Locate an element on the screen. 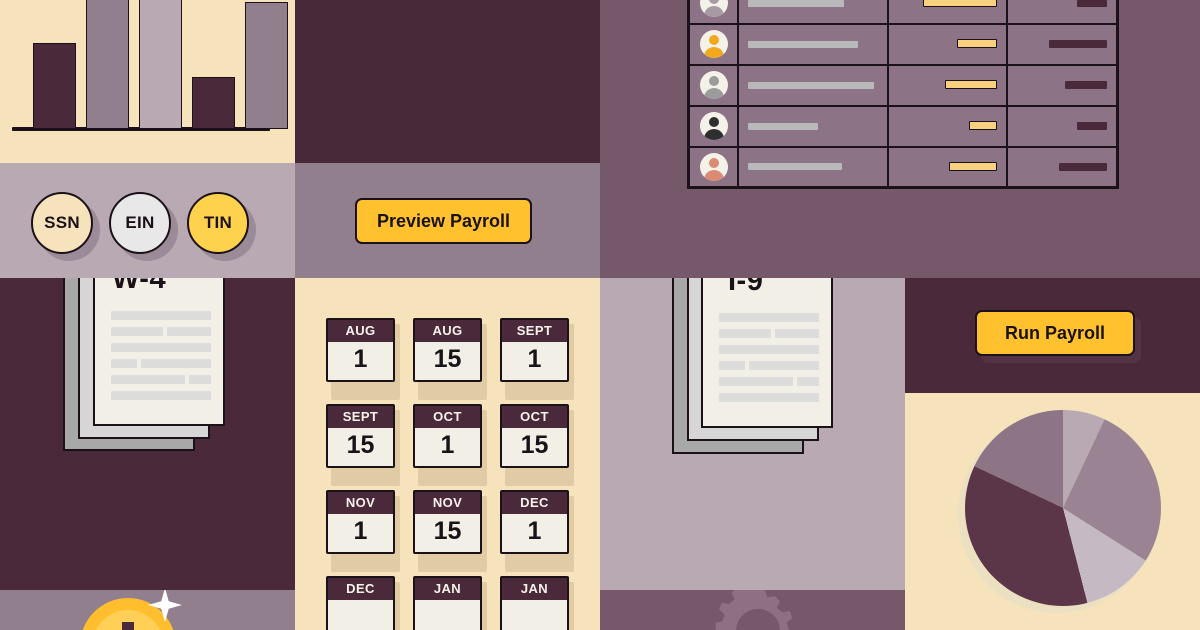 The width and height of the screenshot is (1200, 630). calendar-tile-body: AUG 15 is located at coordinates (447, 350).